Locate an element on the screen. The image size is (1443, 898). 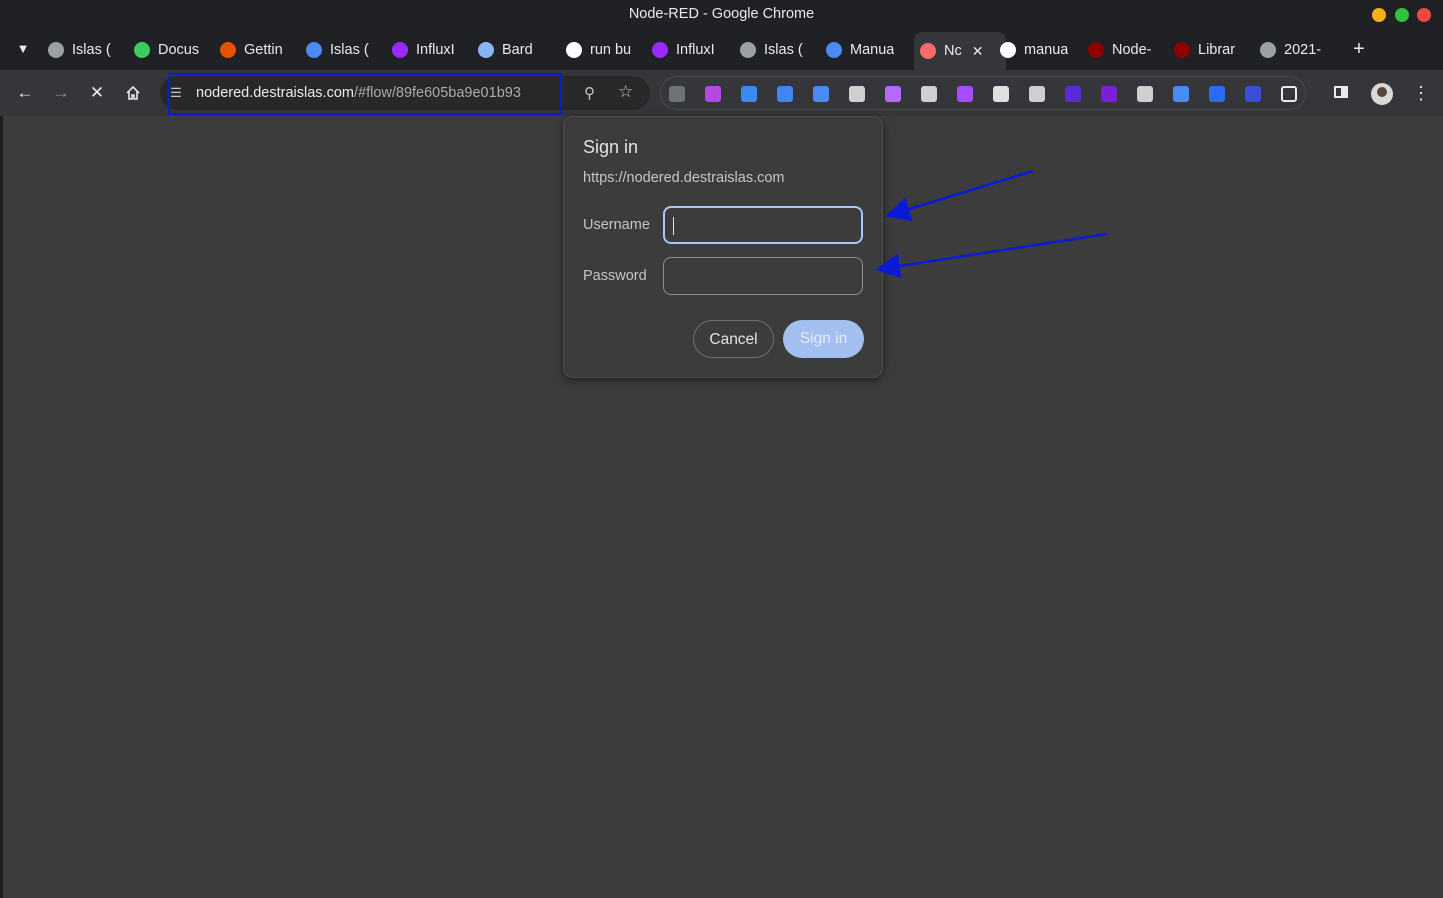
annotation-arrows is located at coordinates (991, 224).